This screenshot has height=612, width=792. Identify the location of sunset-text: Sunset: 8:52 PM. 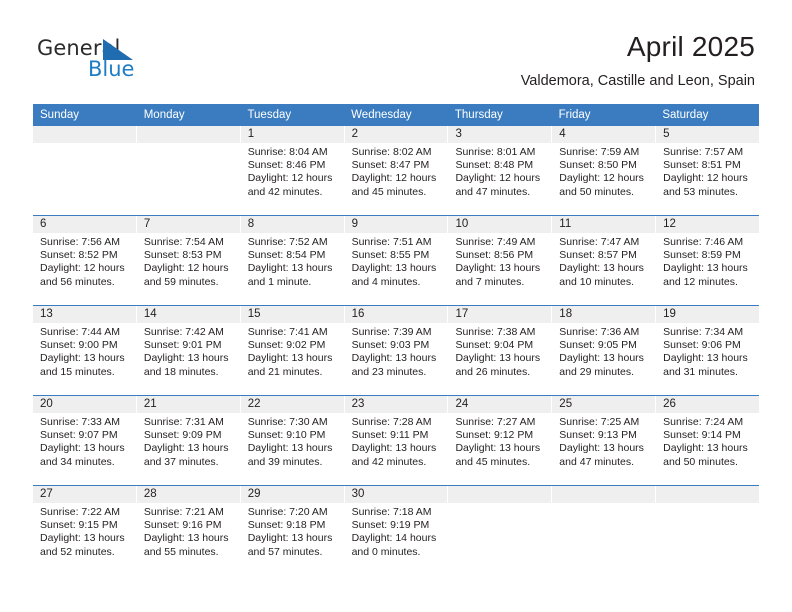
(79, 255).